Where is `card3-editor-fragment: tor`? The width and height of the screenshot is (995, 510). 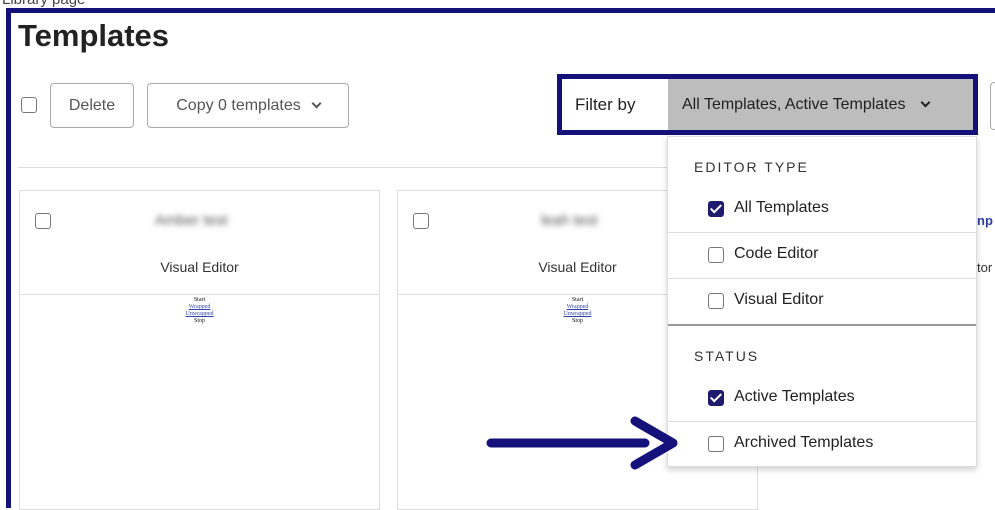 card3-editor-fragment: tor is located at coordinates (985, 267).